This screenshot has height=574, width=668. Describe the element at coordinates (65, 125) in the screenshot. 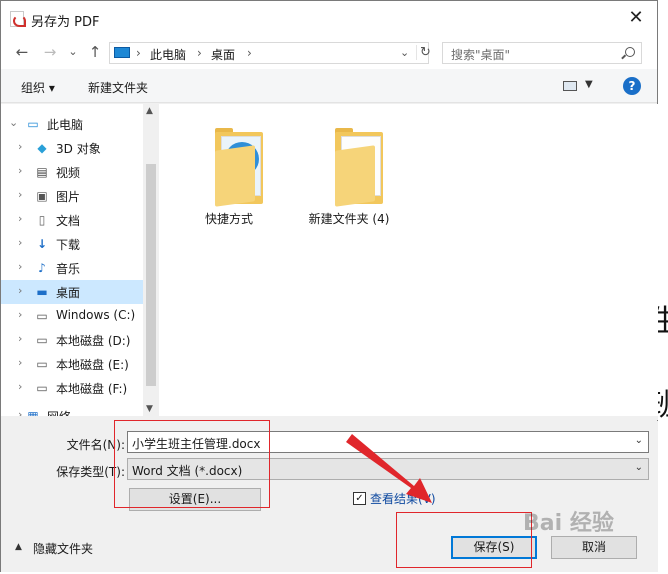

I see `sidebar-item-label: 此电脑` at that location.